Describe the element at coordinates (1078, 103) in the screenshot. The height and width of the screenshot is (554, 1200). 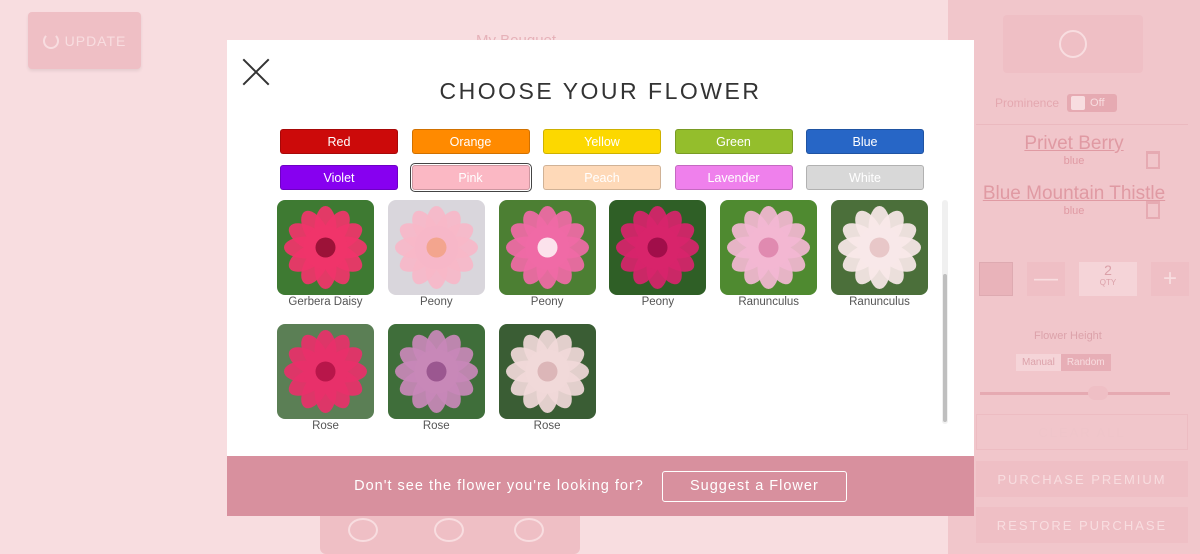
I see `toggle-knob` at that location.